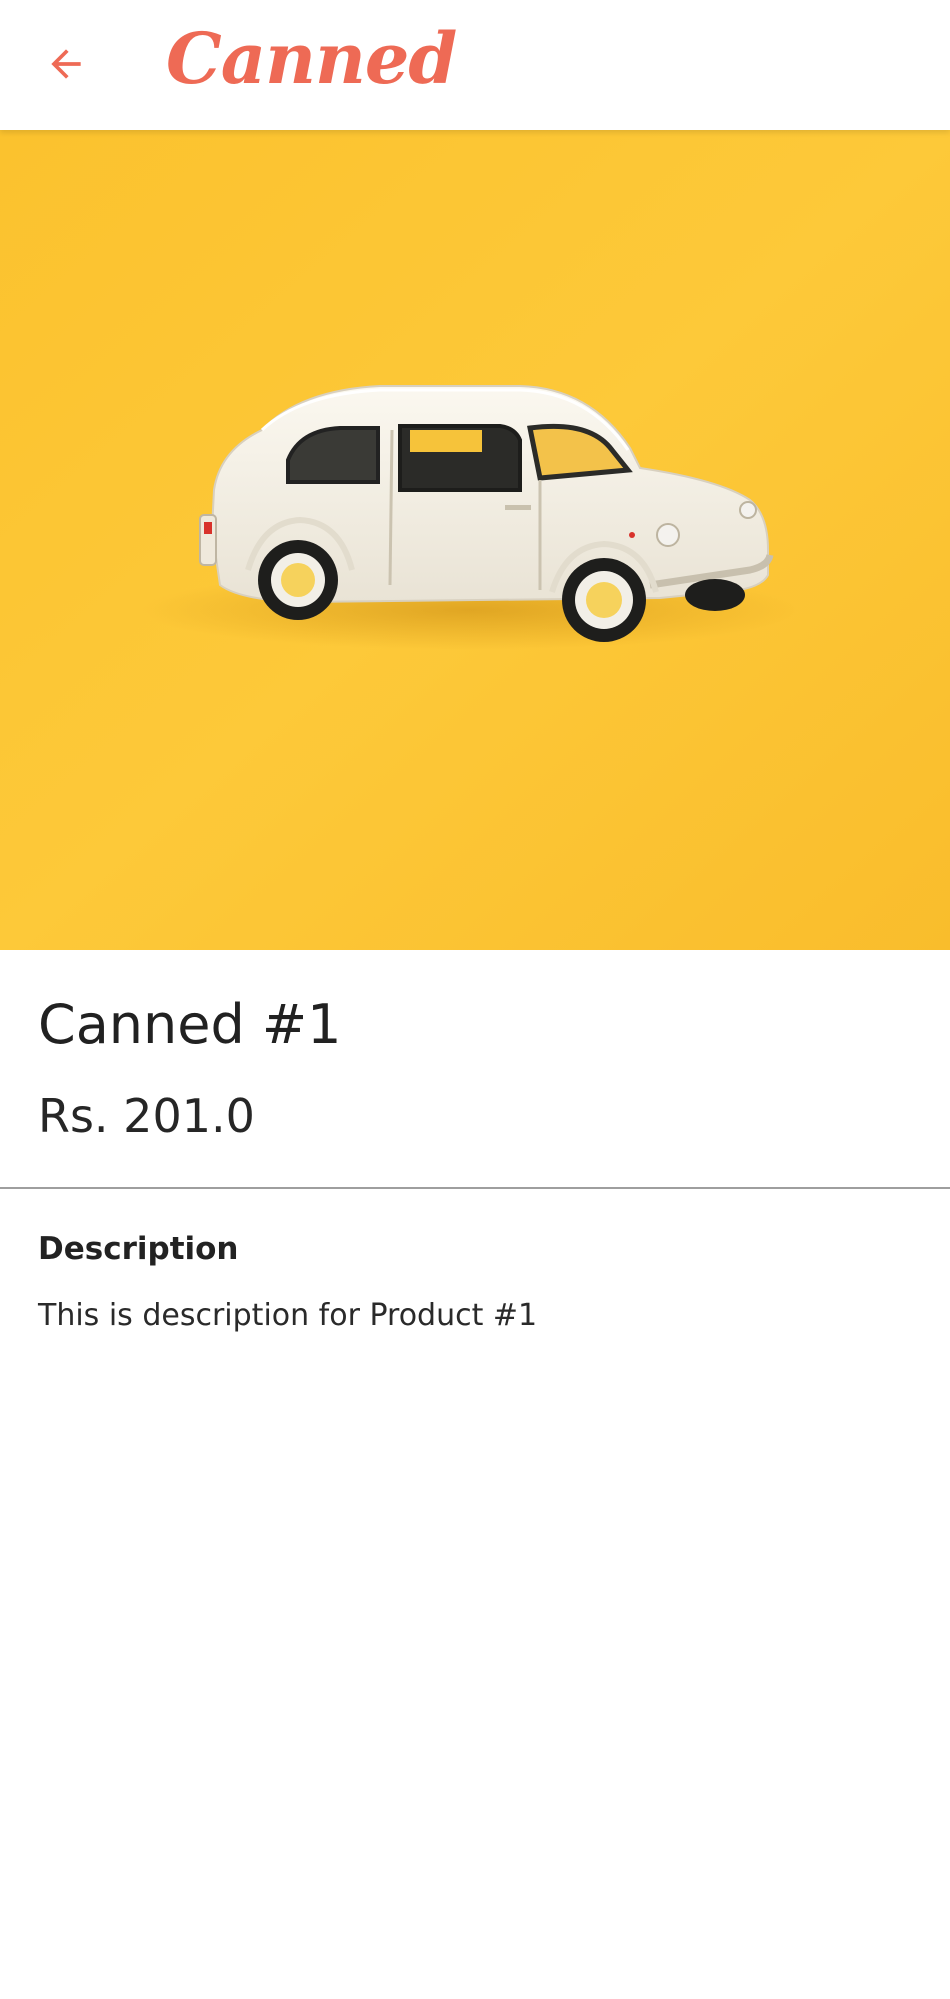 Image resolution: width=950 pixels, height=1999 pixels. I want to click on back-button, so click(66, 64).